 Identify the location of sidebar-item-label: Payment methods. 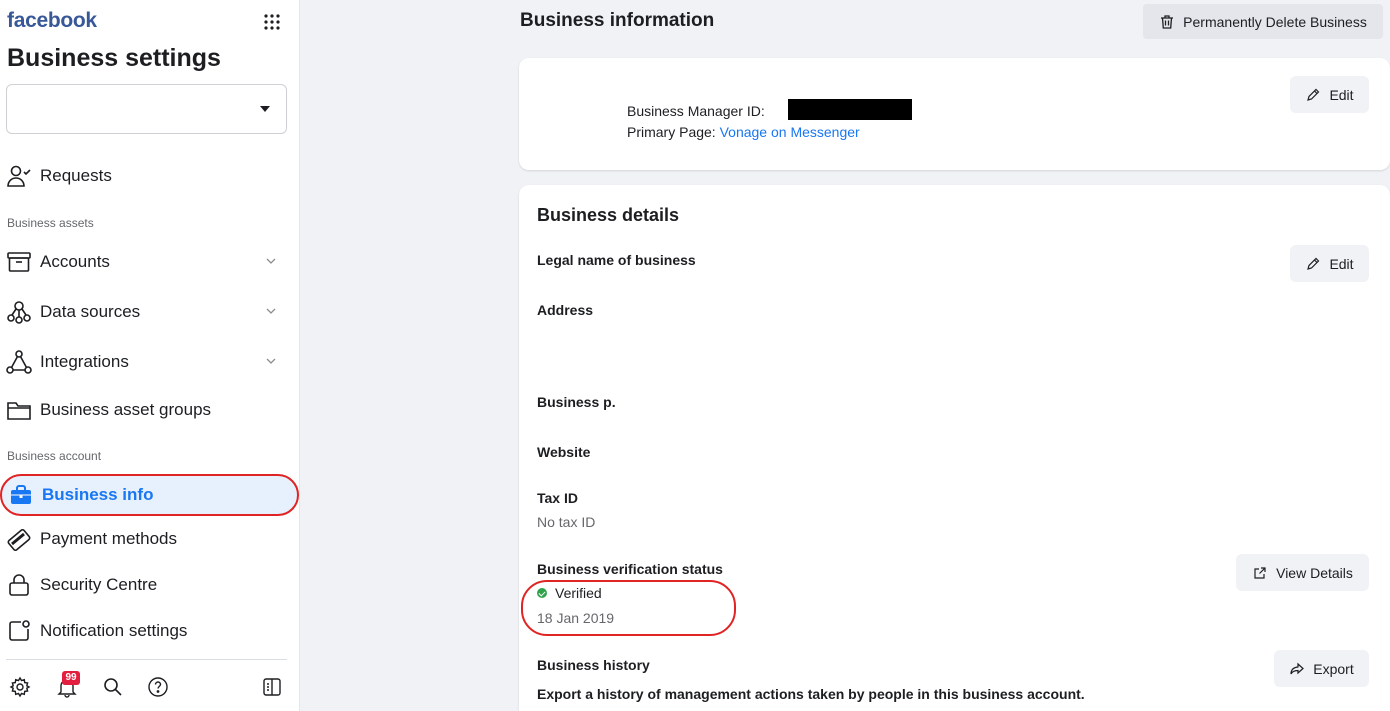
(109, 538).